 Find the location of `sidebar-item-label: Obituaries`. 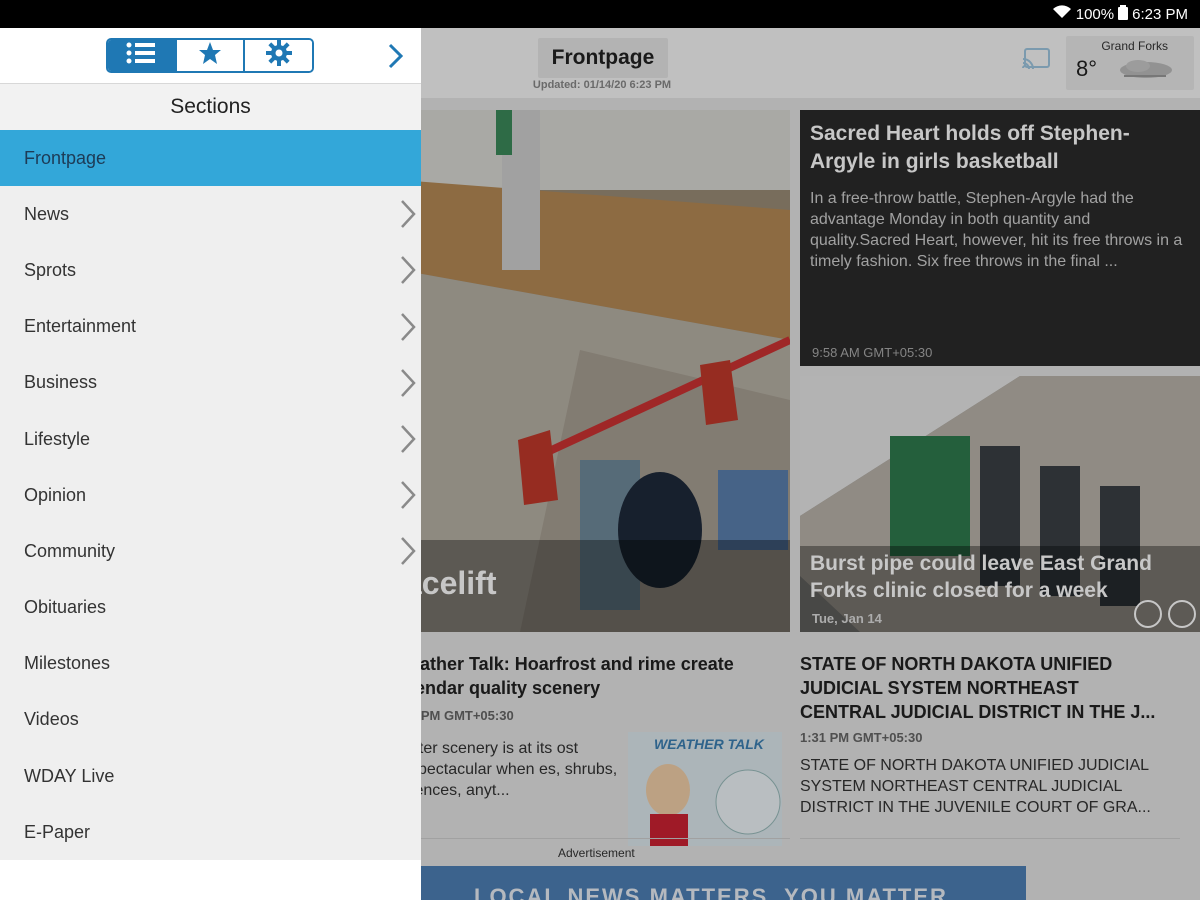

sidebar-item-label: Obituaries is located at coordinates (65, 607).